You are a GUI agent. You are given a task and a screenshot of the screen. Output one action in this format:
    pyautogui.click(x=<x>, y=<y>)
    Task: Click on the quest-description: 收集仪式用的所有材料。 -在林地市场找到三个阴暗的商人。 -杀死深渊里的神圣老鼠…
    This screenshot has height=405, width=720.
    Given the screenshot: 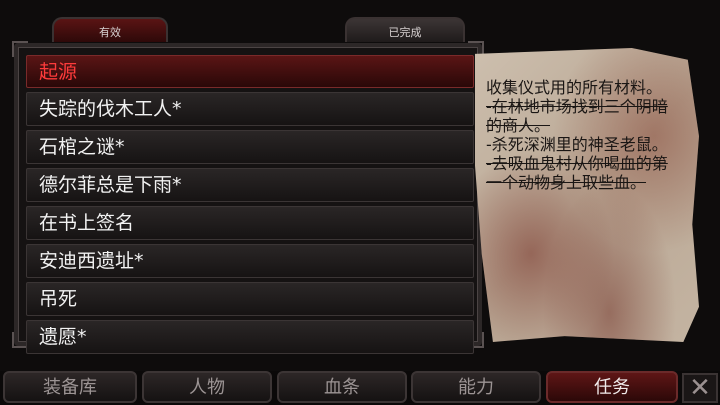 What is the action you would take?
    pyautogui.click(x=584, y=135)
    